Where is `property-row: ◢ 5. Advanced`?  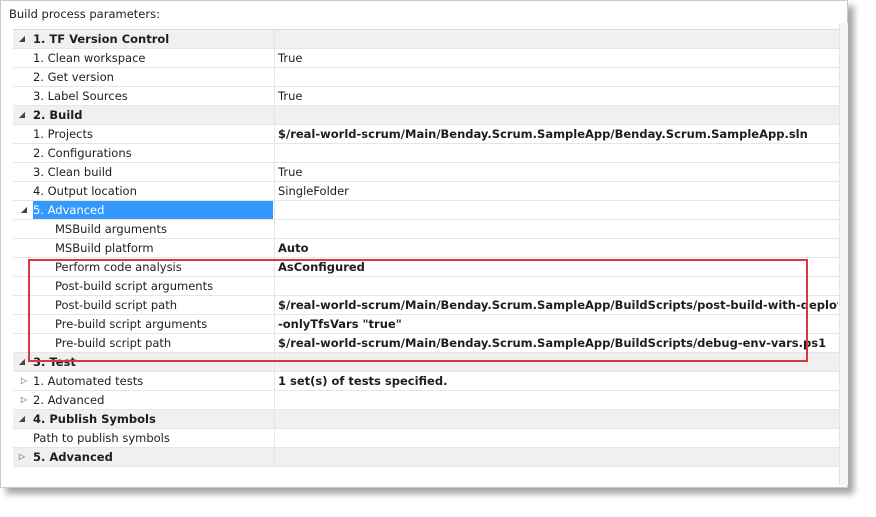 property-row: ◢ 5. Advanced is located at coordinates (426, 210).